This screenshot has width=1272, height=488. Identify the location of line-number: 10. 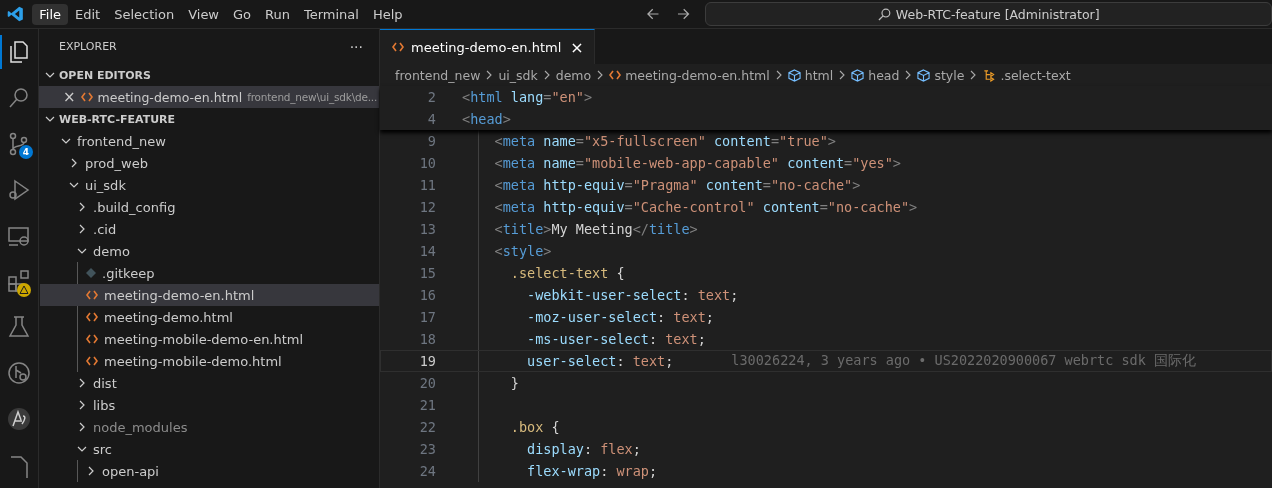
(427, 163).